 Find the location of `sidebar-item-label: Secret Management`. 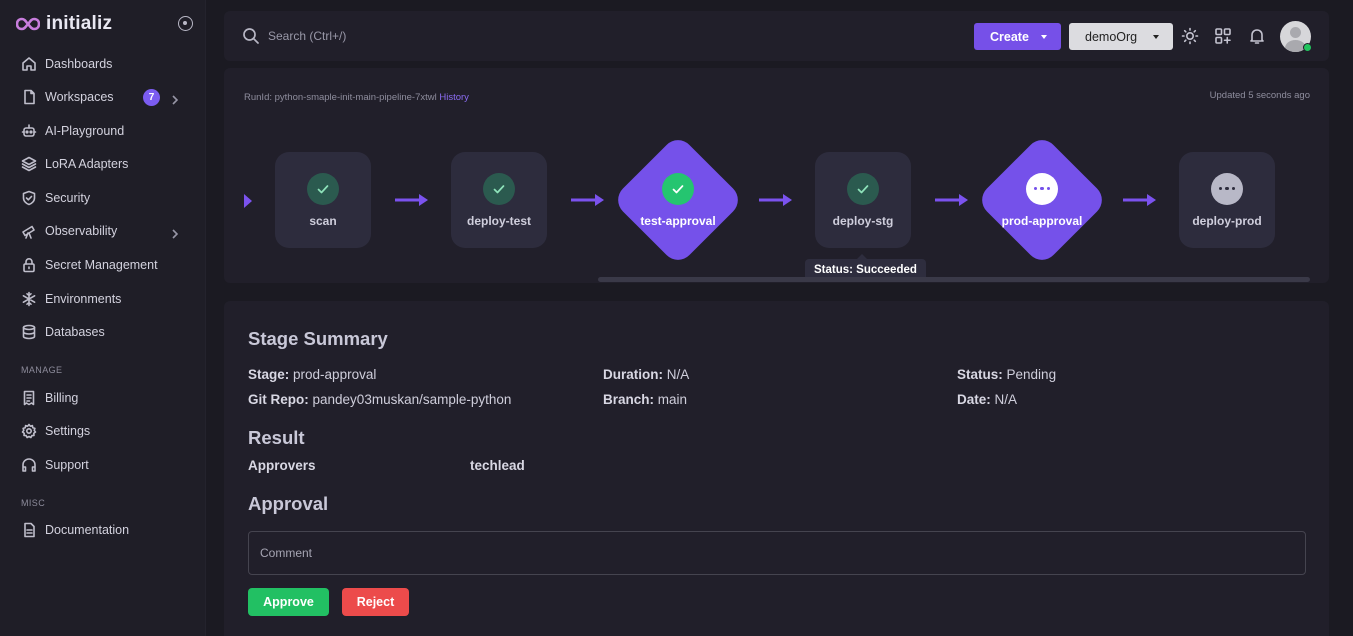

sidebar-item-label: Secret Management is located at coordinates (101, 265).